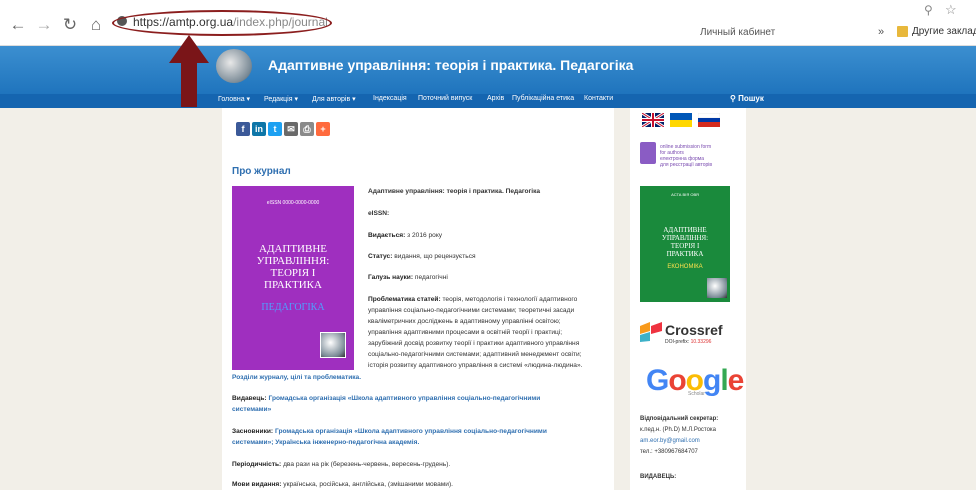  Describe the element at coordinates (670, 441) in the screenshot. I see `secretary-email: am.eor.by@gmail.com` at that location.